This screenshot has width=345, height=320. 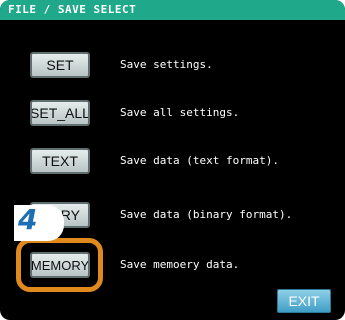 What do you see at coordinates (72, 9) in the screenshot?
I see `screen-title: FILE / SAVE SELECT` at bounding box center [72, 9].